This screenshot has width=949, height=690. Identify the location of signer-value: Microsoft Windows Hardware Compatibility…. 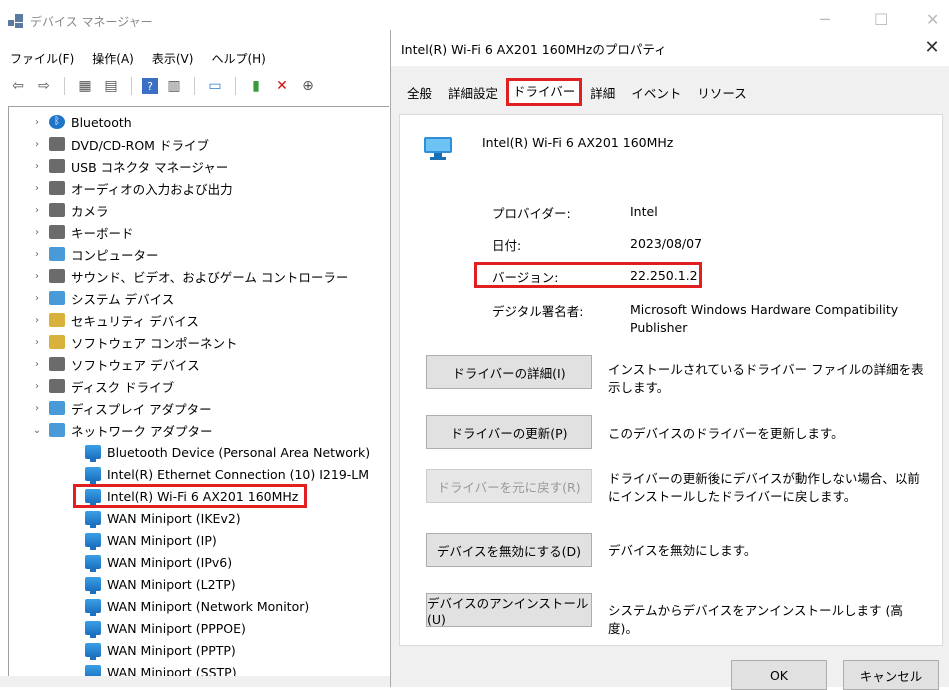
(764, 318).